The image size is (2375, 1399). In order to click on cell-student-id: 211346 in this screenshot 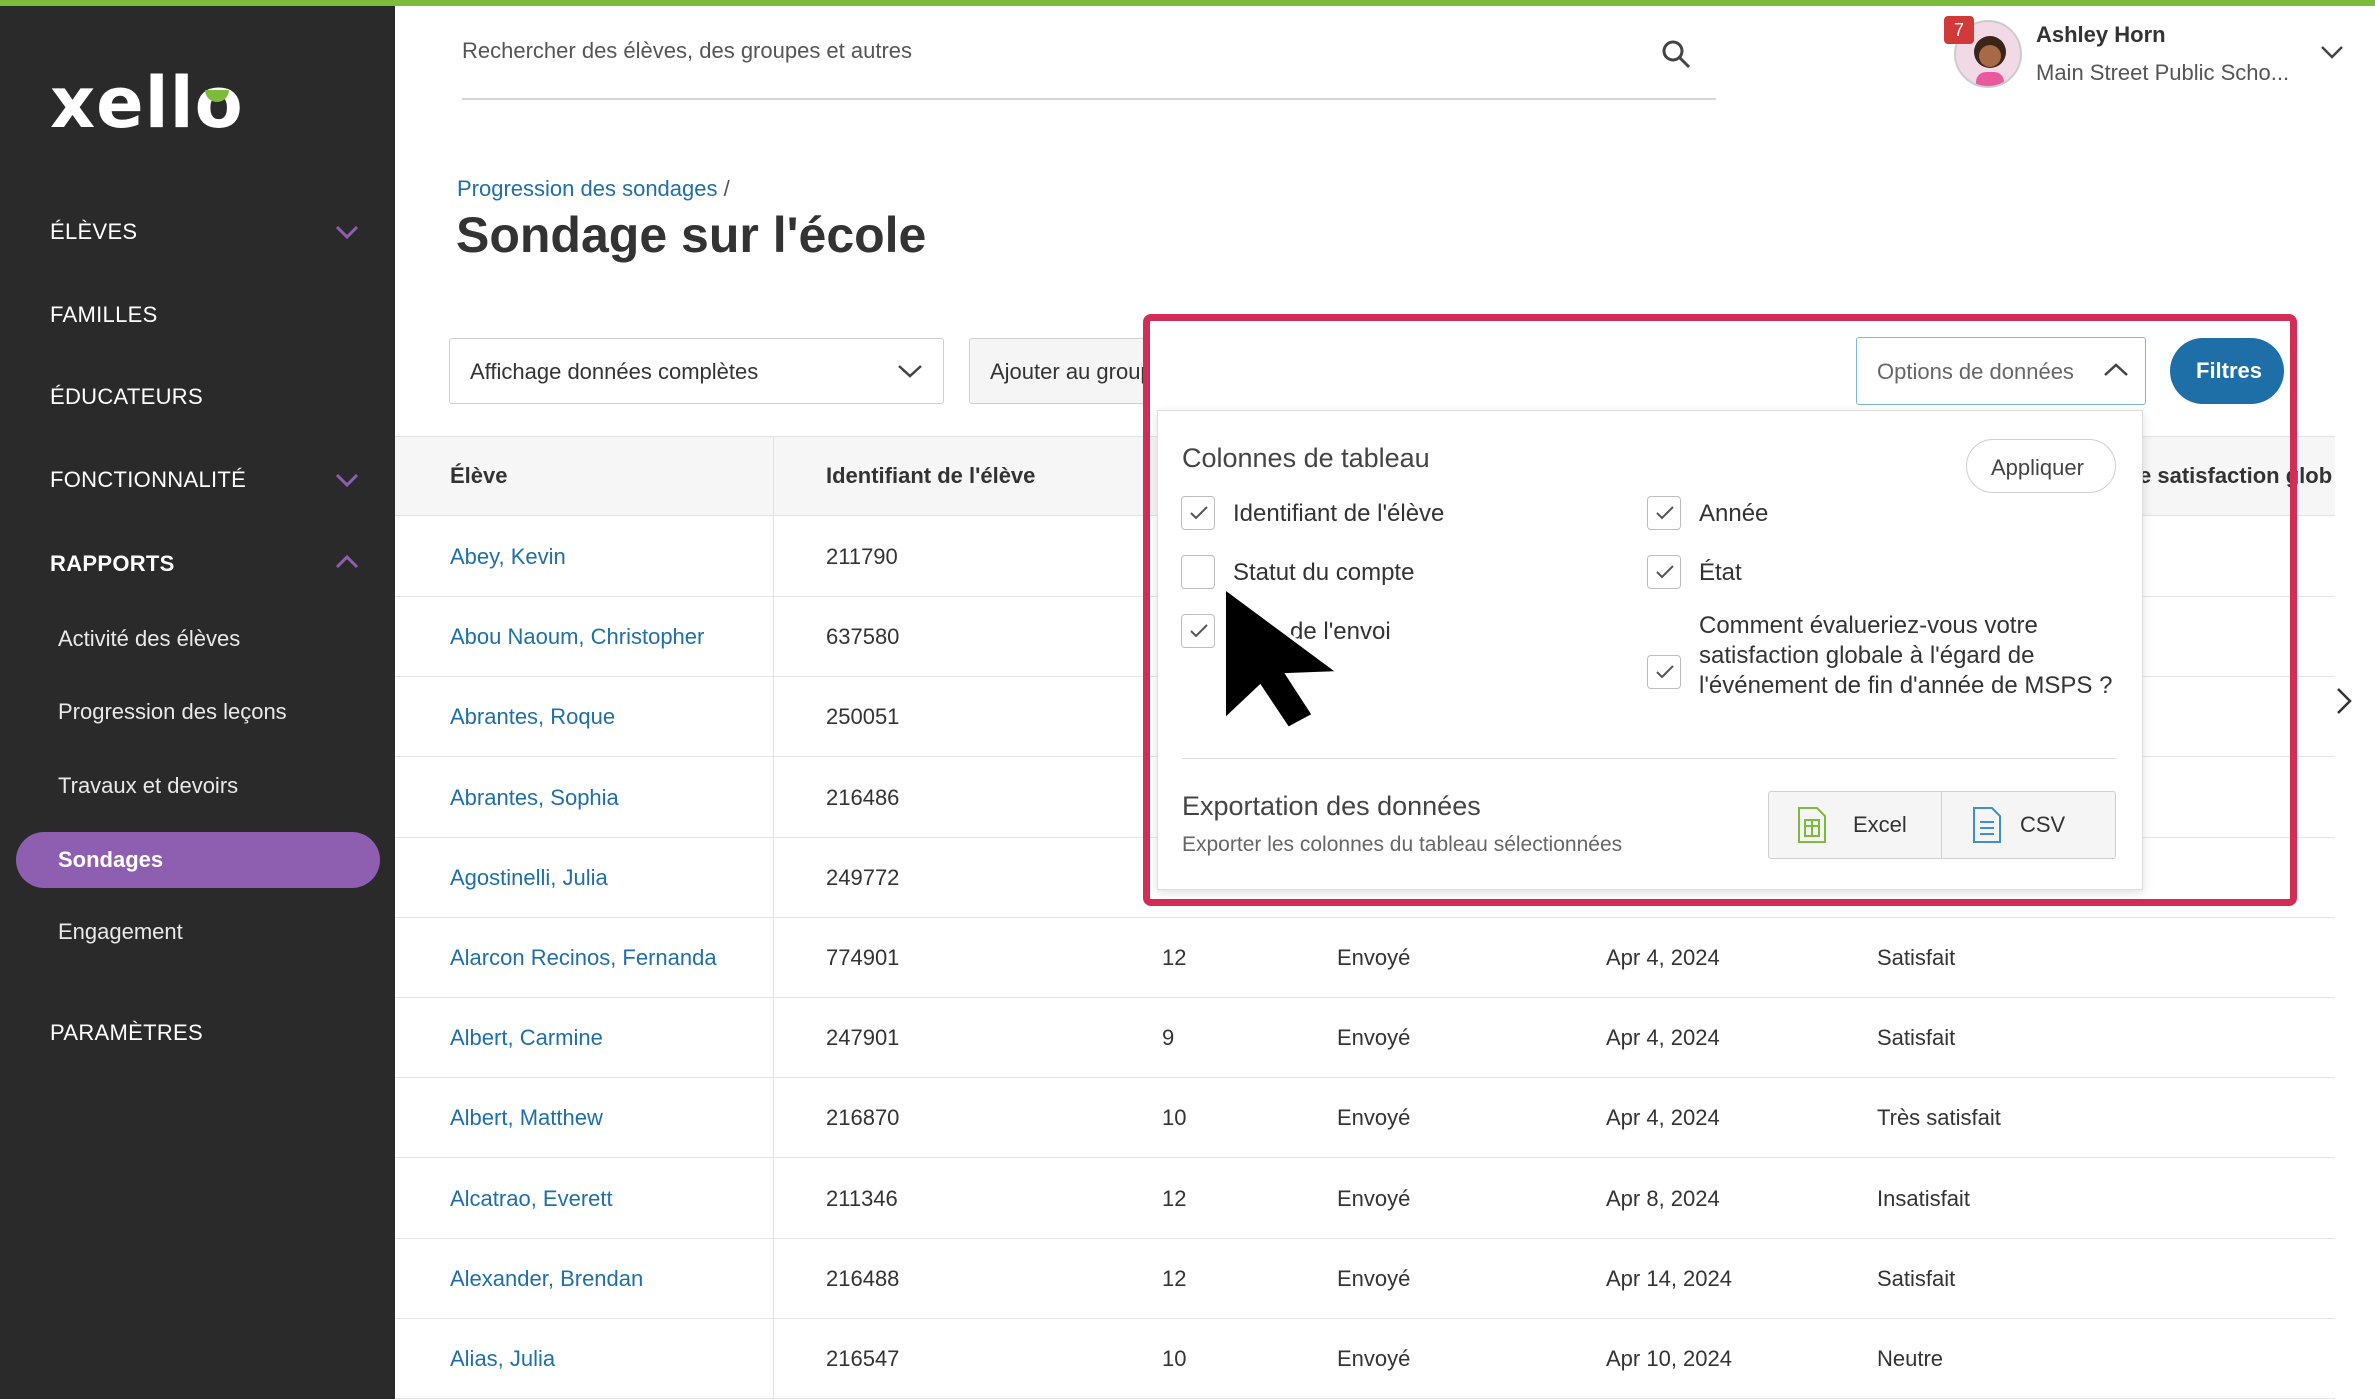, I will do `click(862, 1198)`.